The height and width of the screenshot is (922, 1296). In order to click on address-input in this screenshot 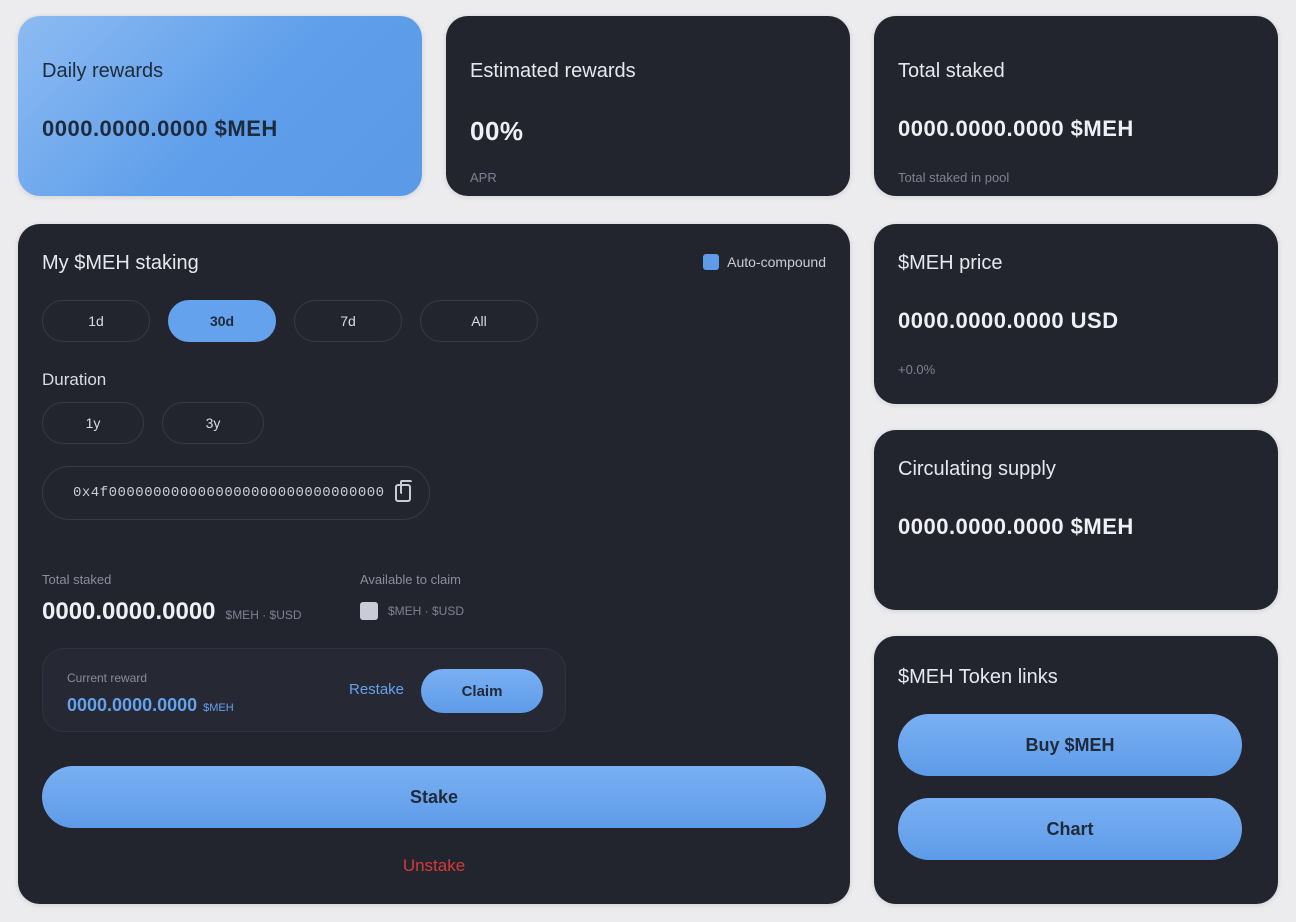, I will do `click(230, 493)`.